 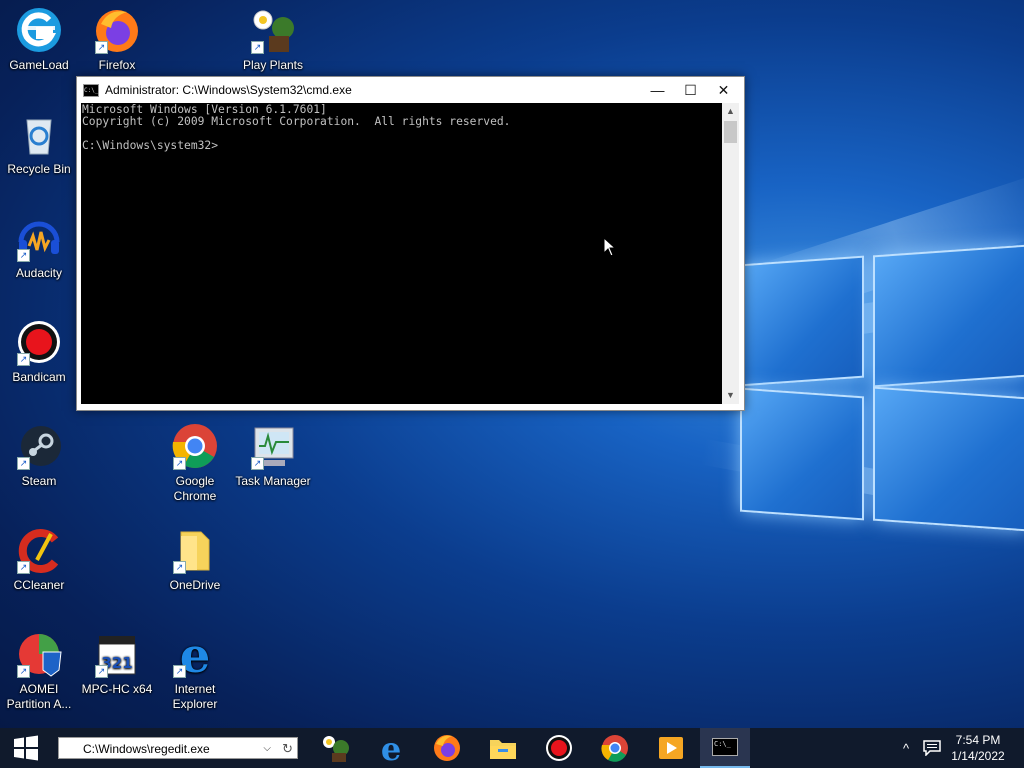 I want to click on minimize-button: —, so click(x=657, y=90).